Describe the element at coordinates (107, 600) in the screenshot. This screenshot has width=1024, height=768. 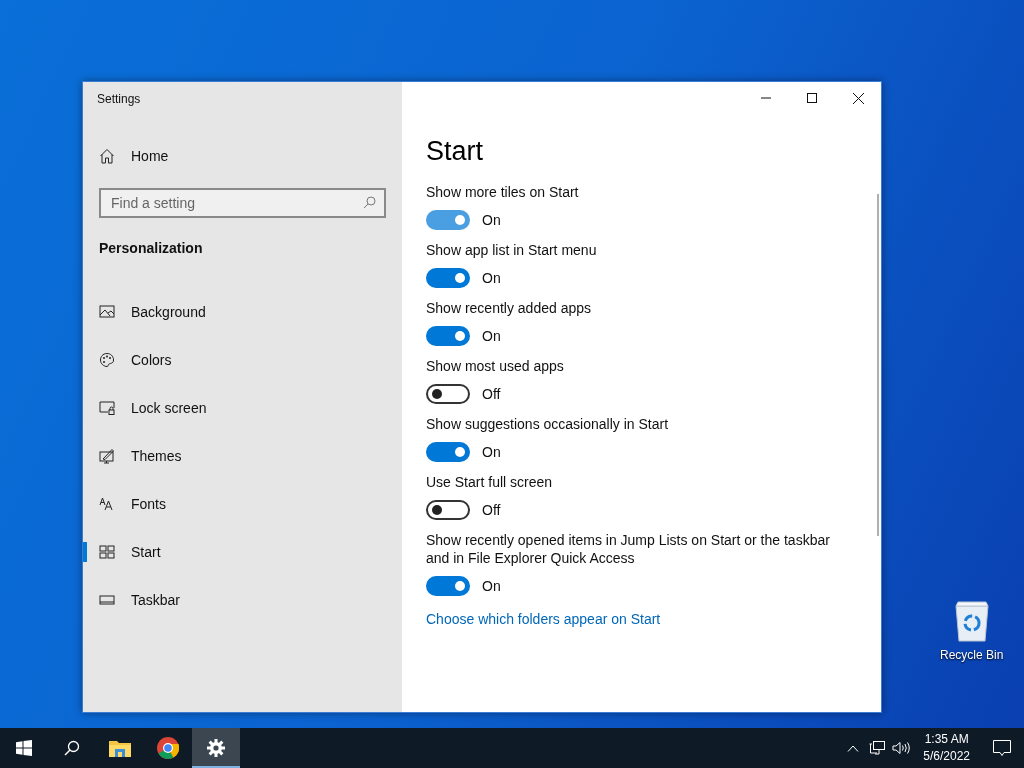
I see `taskbar-icon` at that location.